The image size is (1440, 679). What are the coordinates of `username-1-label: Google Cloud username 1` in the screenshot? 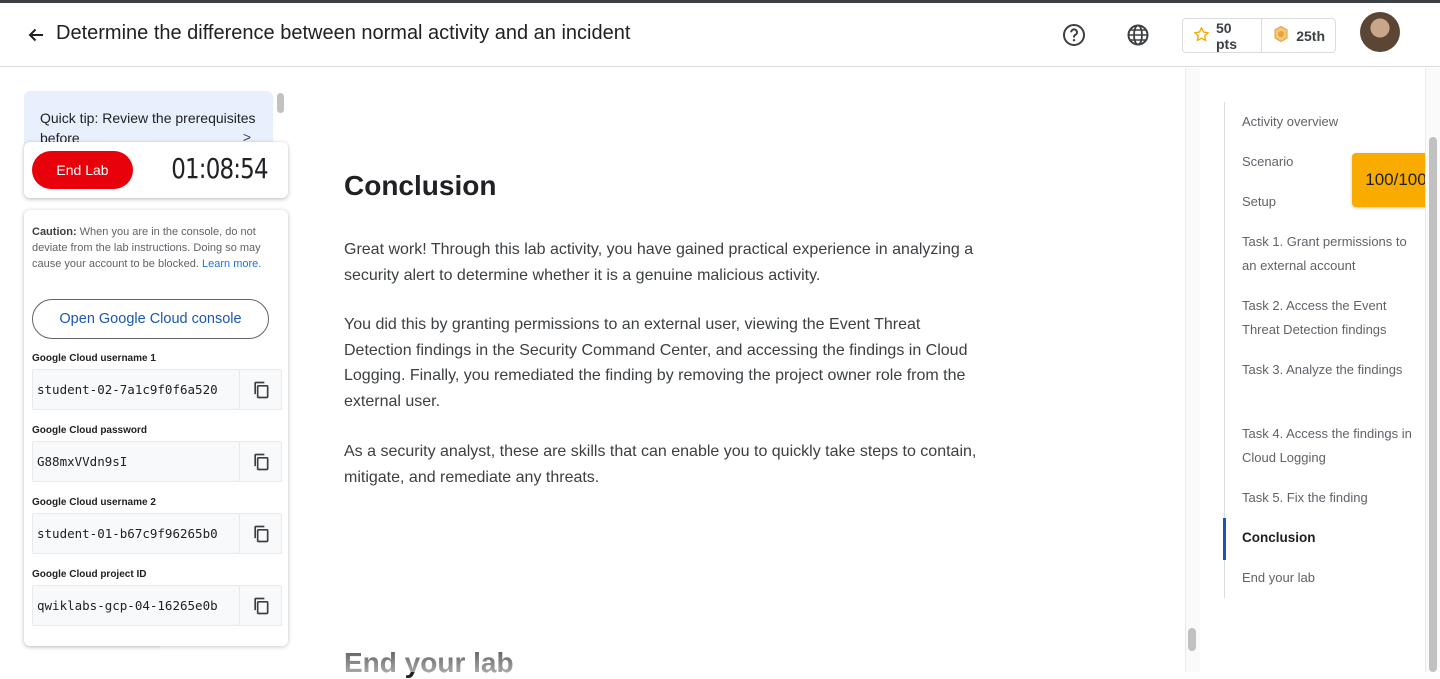 It's located at (94, 358).